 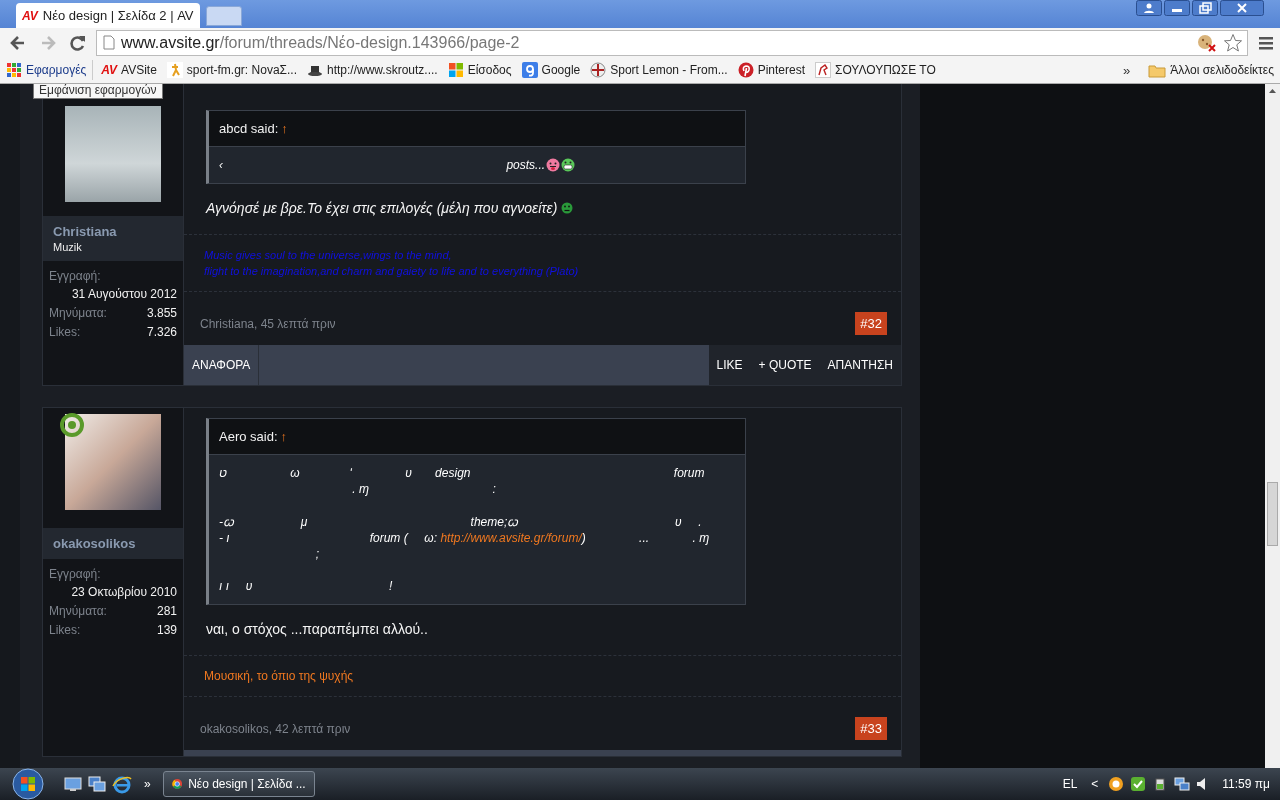 I want to click on bookmark: Εφαρμογές, so click(x=49, y=70).